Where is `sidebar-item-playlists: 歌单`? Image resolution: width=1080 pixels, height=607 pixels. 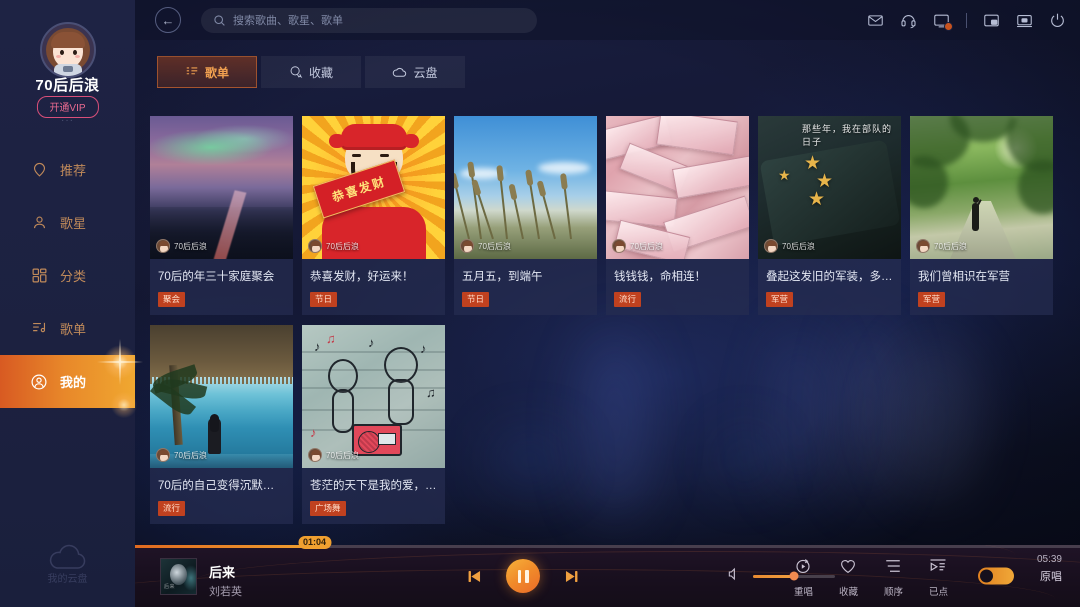
sidebar-item-playlists: 歌单 is located at coordinates (67, 328).